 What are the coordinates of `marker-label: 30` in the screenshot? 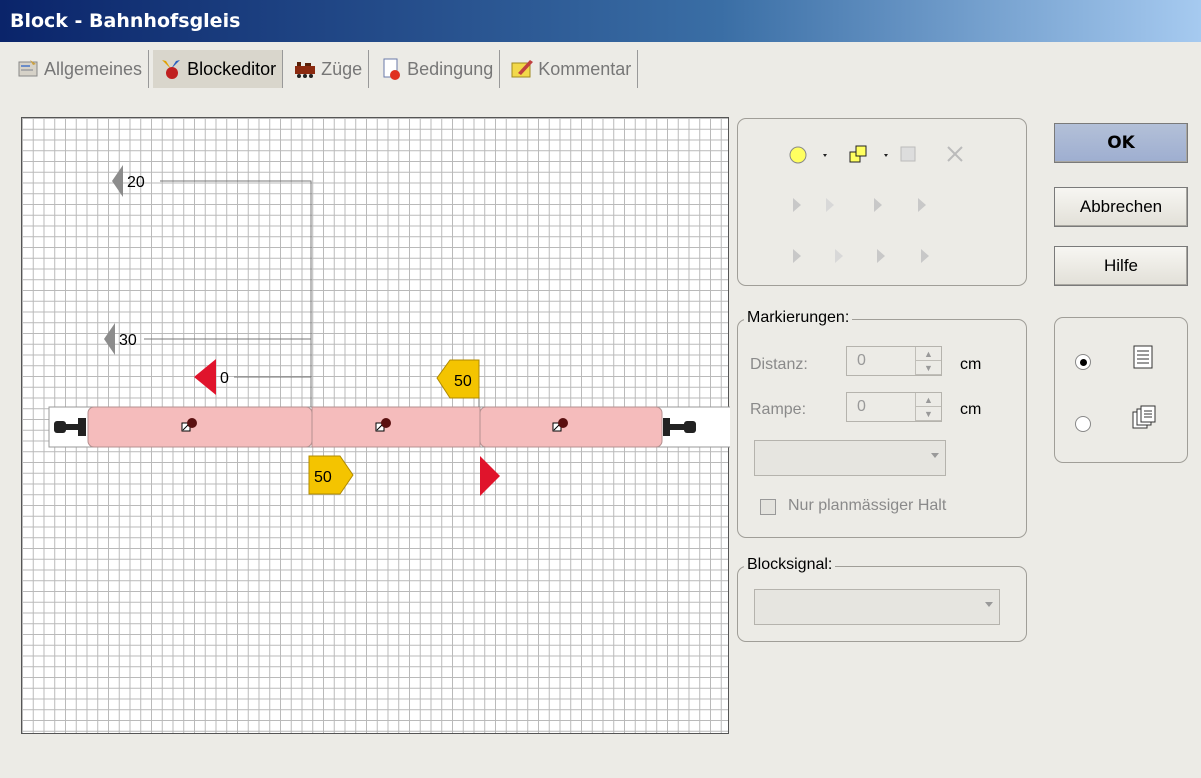 It's located at (128, 340).